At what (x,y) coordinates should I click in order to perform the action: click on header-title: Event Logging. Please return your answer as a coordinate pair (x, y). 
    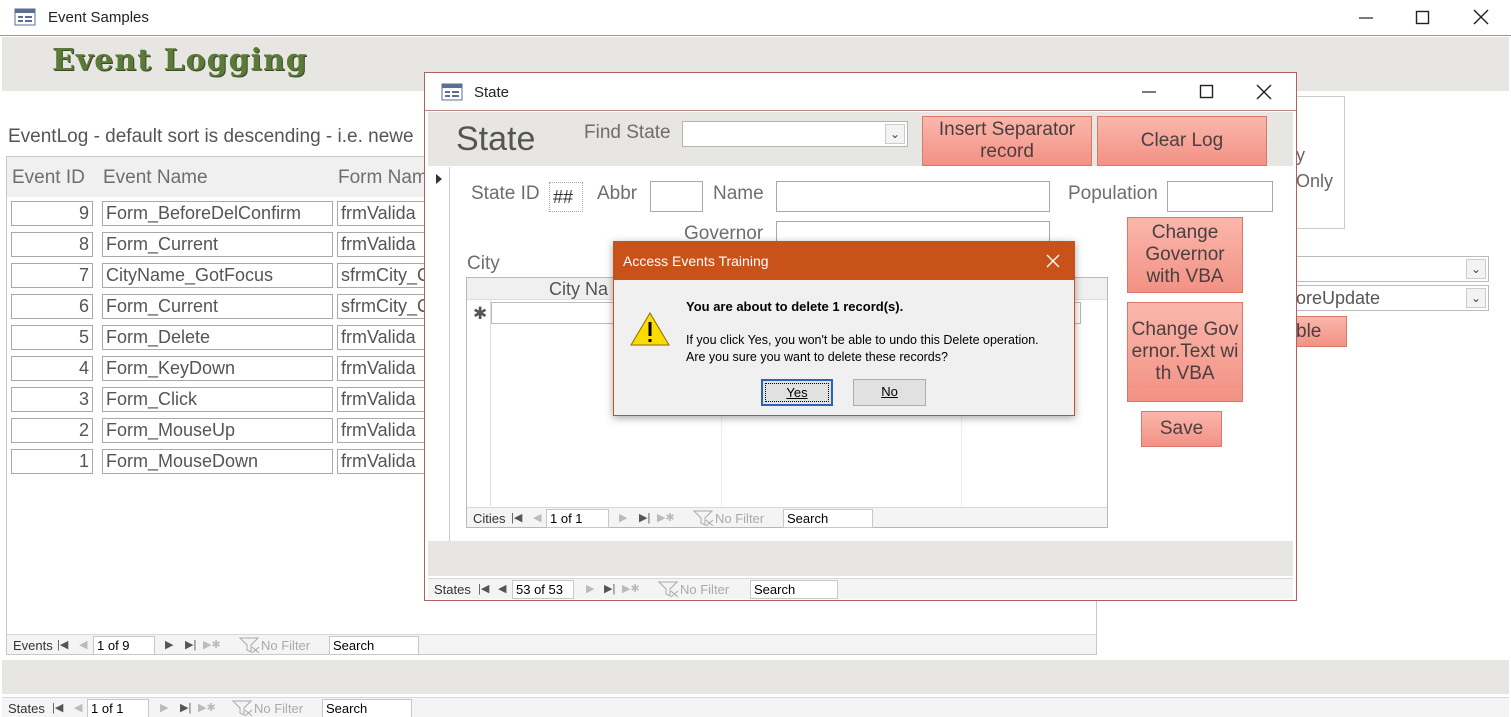
    Looking at the image, I should click on (180, 60).